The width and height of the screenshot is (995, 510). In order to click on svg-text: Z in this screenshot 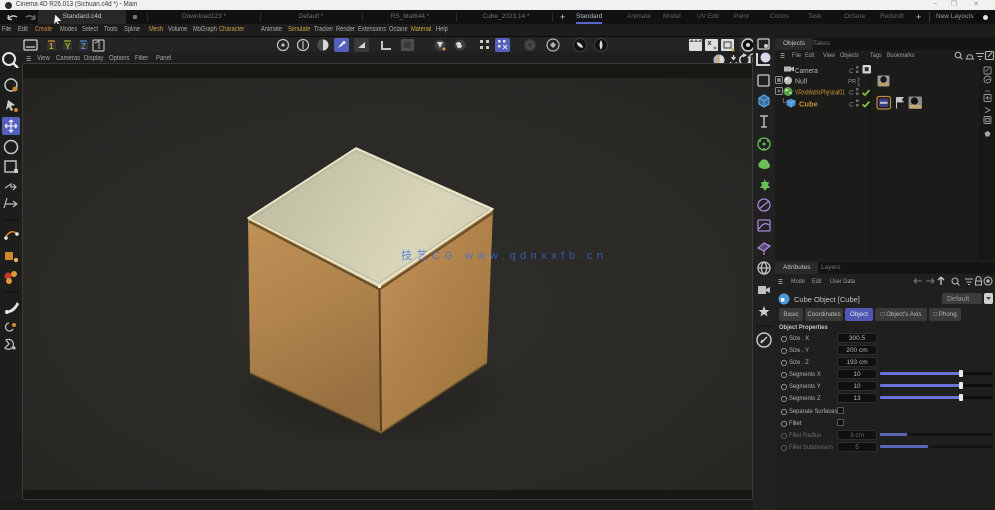, I will do `click(83, 46)`.